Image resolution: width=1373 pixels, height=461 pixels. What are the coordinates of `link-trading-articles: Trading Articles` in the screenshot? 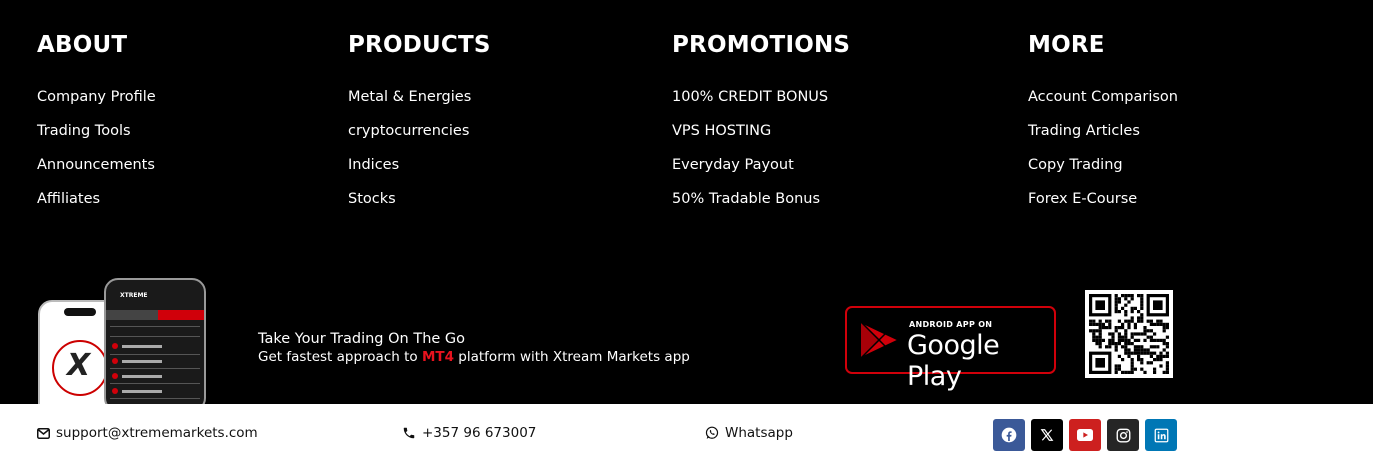 It's located at (1103, 131).